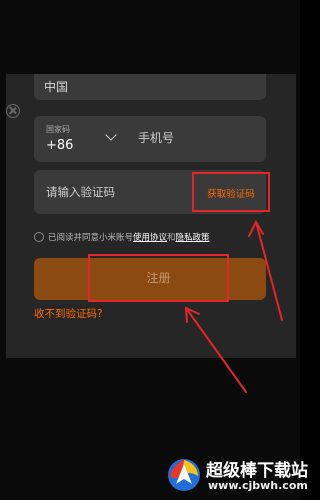  What do you see at coordinates (193, 238) in the screenshot?
I see `privacy-link: 隐私政策` at bounding box center [193, 238].